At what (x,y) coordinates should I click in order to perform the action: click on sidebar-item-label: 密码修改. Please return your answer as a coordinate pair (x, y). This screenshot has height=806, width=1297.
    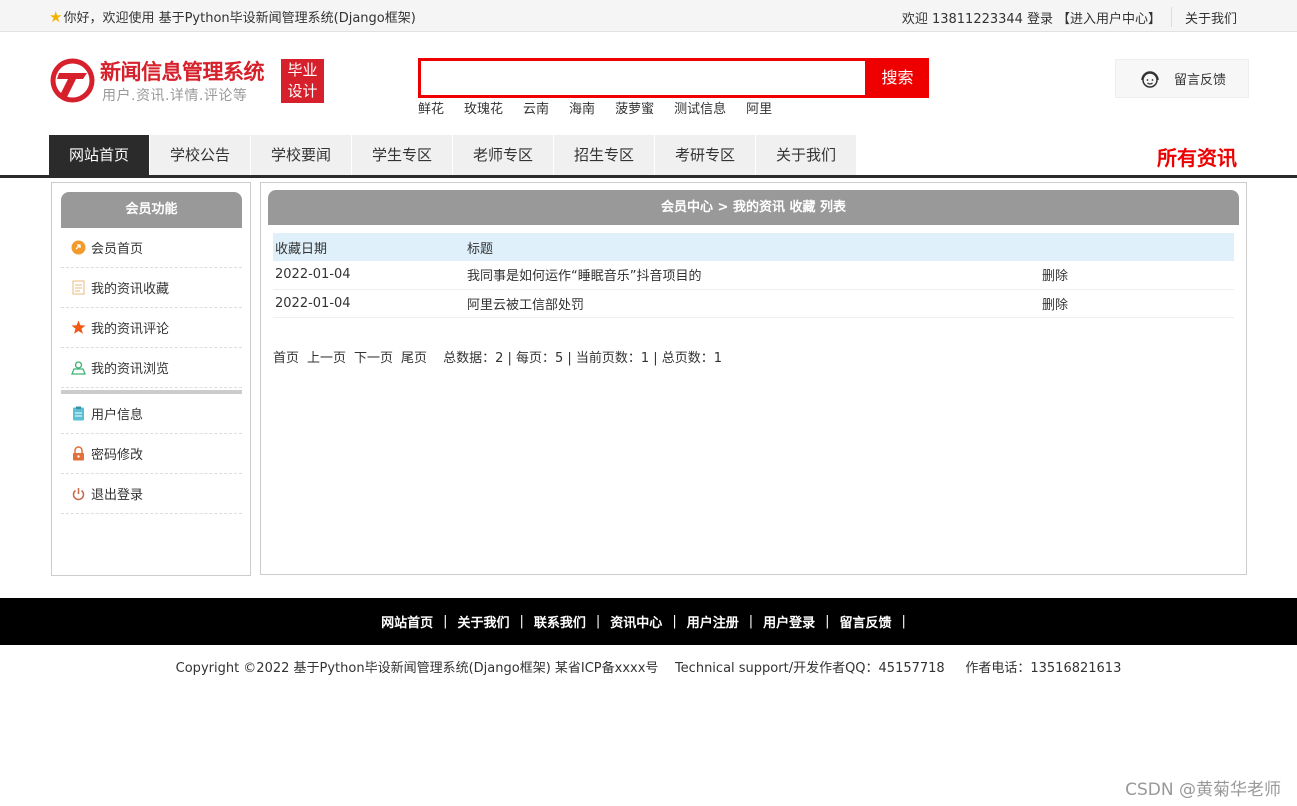
    Looking at the image, I should click on (117, 455).